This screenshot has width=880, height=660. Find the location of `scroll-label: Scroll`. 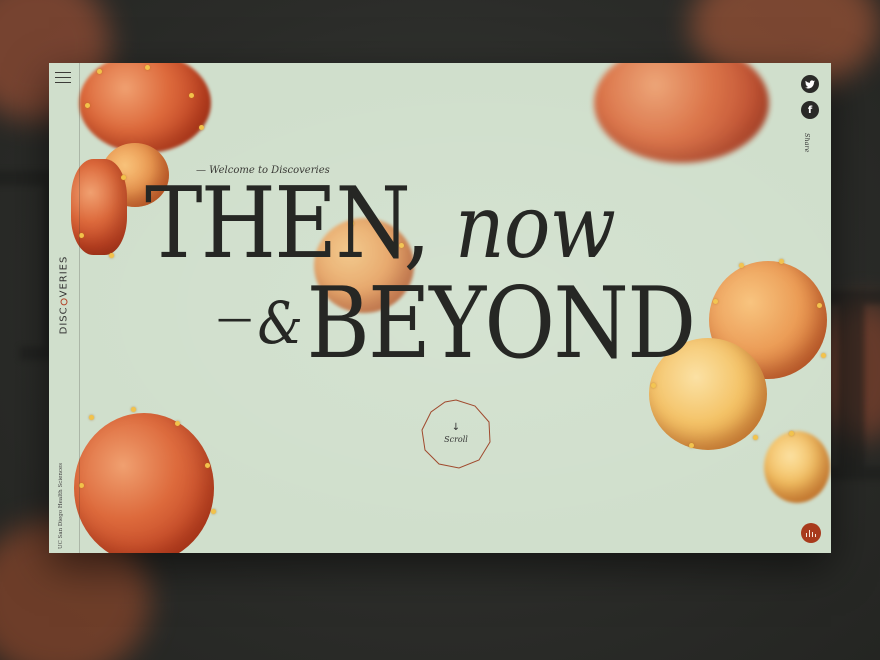

scroll-label: Scroll is located at coordinates (456, 439).